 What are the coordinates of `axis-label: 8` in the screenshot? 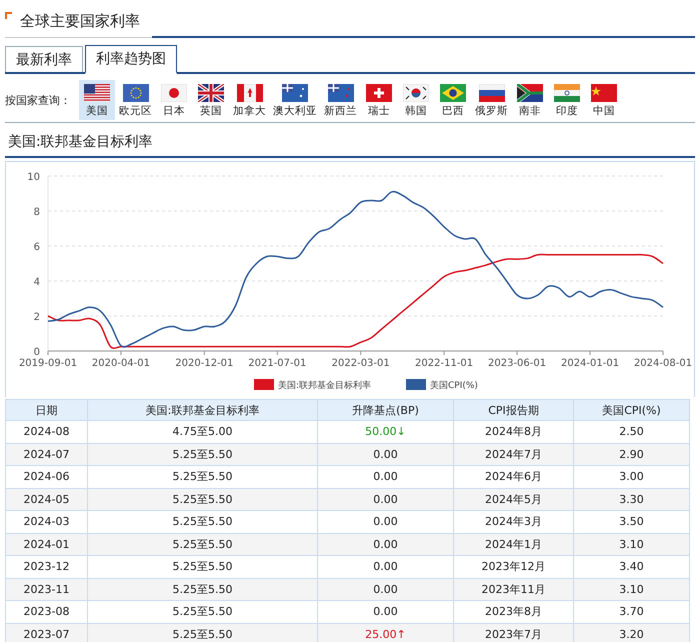 It's located at (37, 212).